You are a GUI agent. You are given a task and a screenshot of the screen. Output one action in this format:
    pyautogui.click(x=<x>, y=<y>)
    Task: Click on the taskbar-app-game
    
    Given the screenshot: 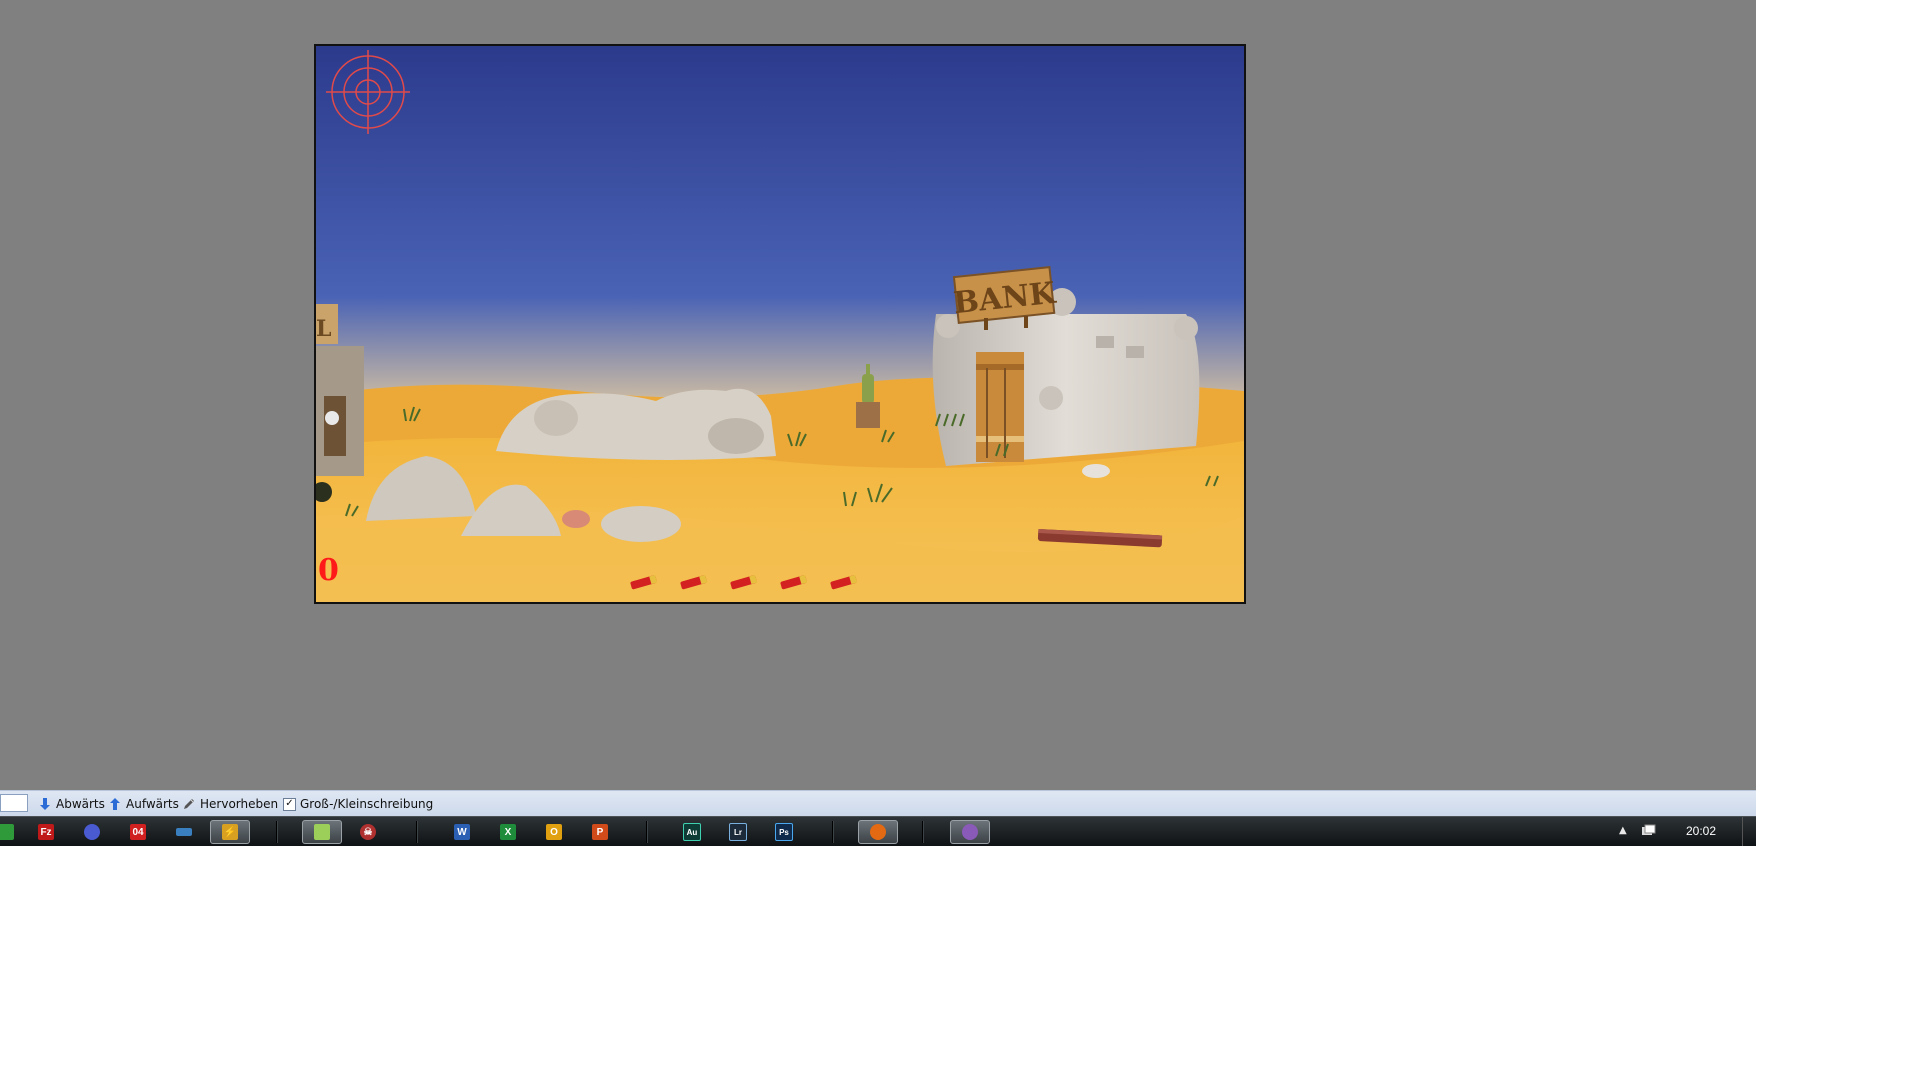 What is the action you would take?
    pyautogui.click(x=970, y=832)
    